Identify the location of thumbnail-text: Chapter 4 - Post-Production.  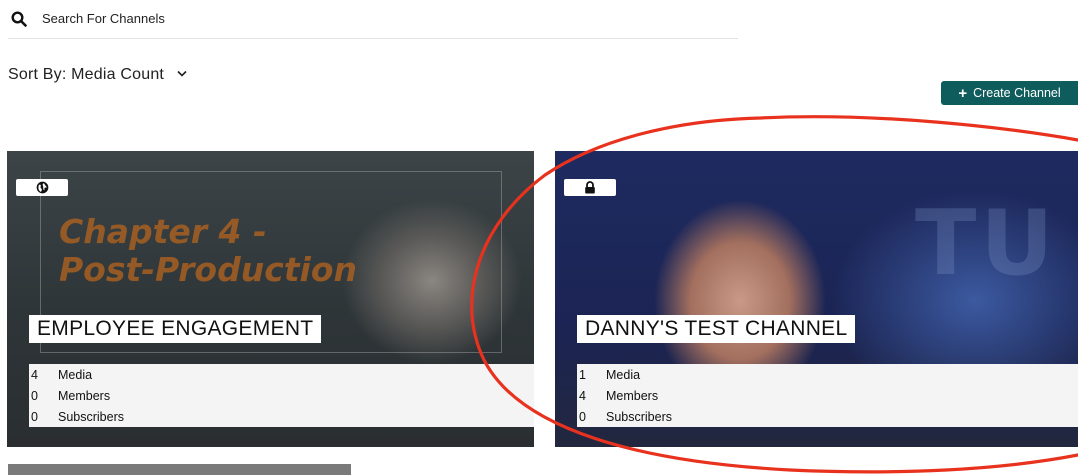
(208, 250).